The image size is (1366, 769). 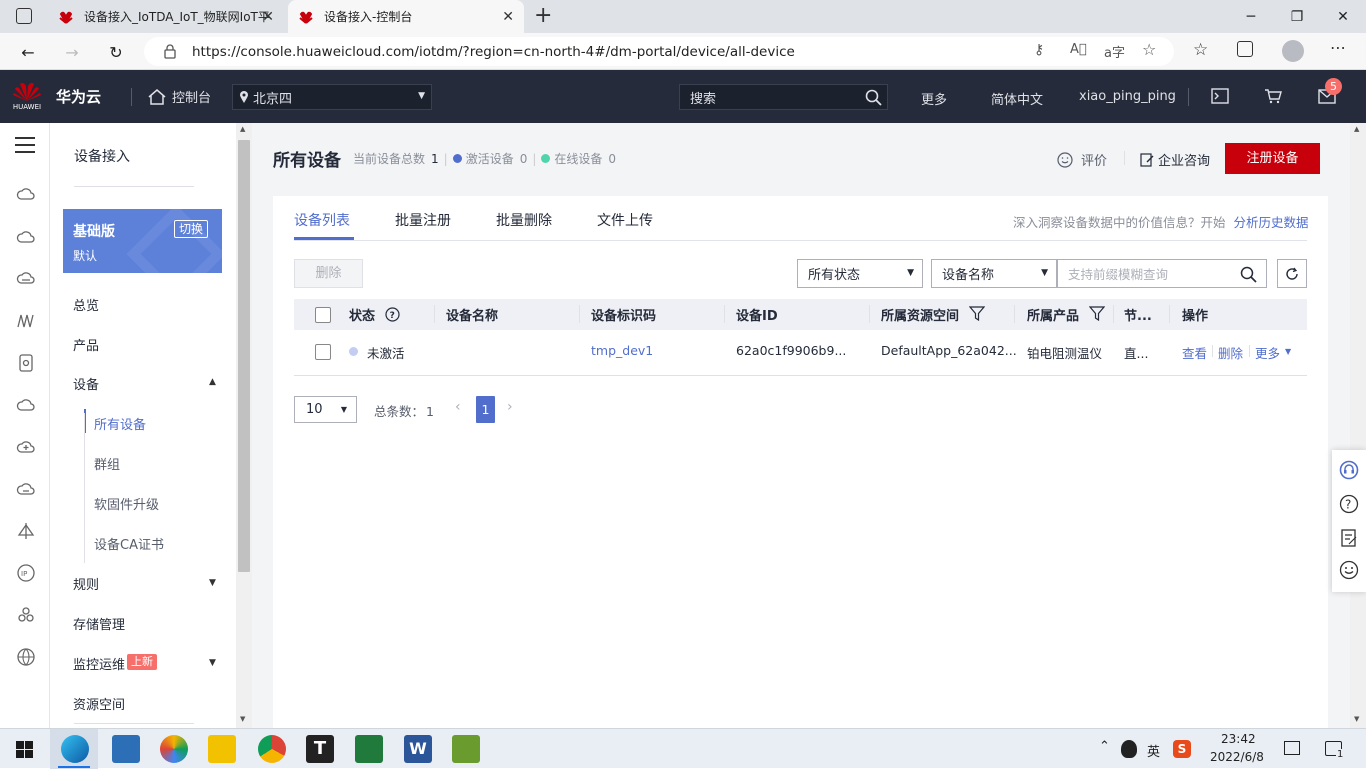 I want to click on cloud-up-icon, so click(x=26, y=405).